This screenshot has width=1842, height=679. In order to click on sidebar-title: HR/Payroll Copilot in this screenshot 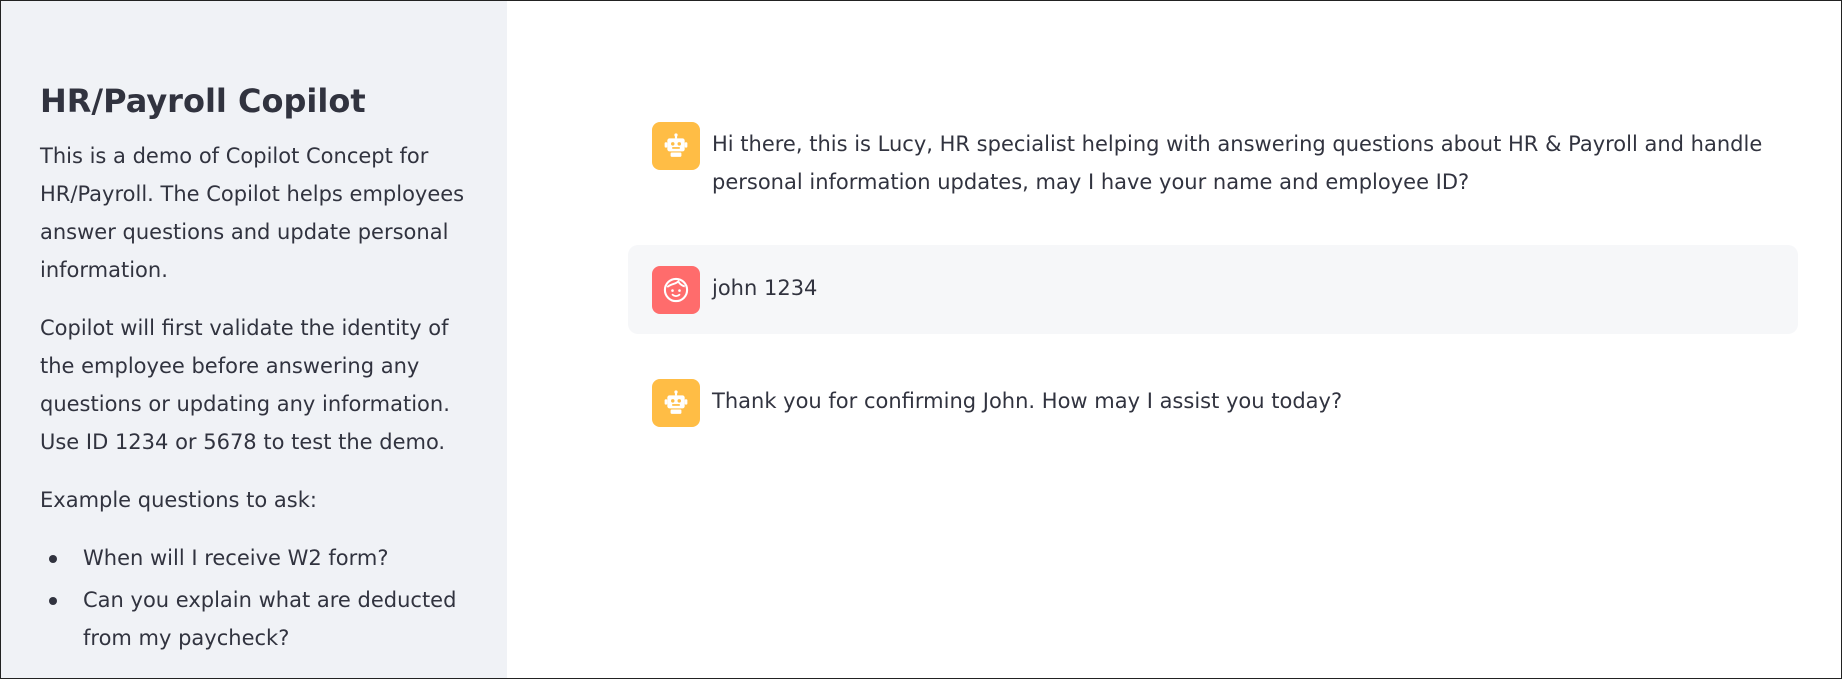, I will do `click(203, 101)`.